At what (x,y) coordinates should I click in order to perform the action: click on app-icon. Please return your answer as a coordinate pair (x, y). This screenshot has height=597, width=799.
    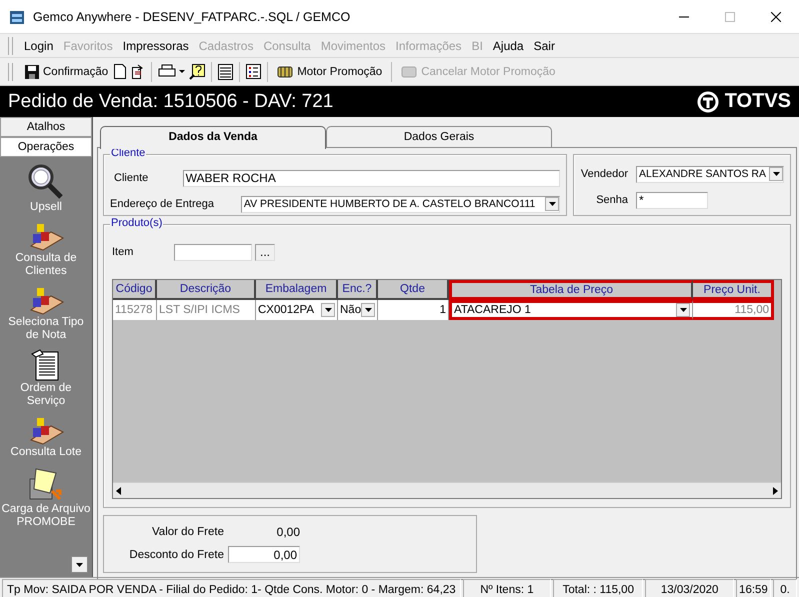
    Looking at the image, I should click on (17, 16).